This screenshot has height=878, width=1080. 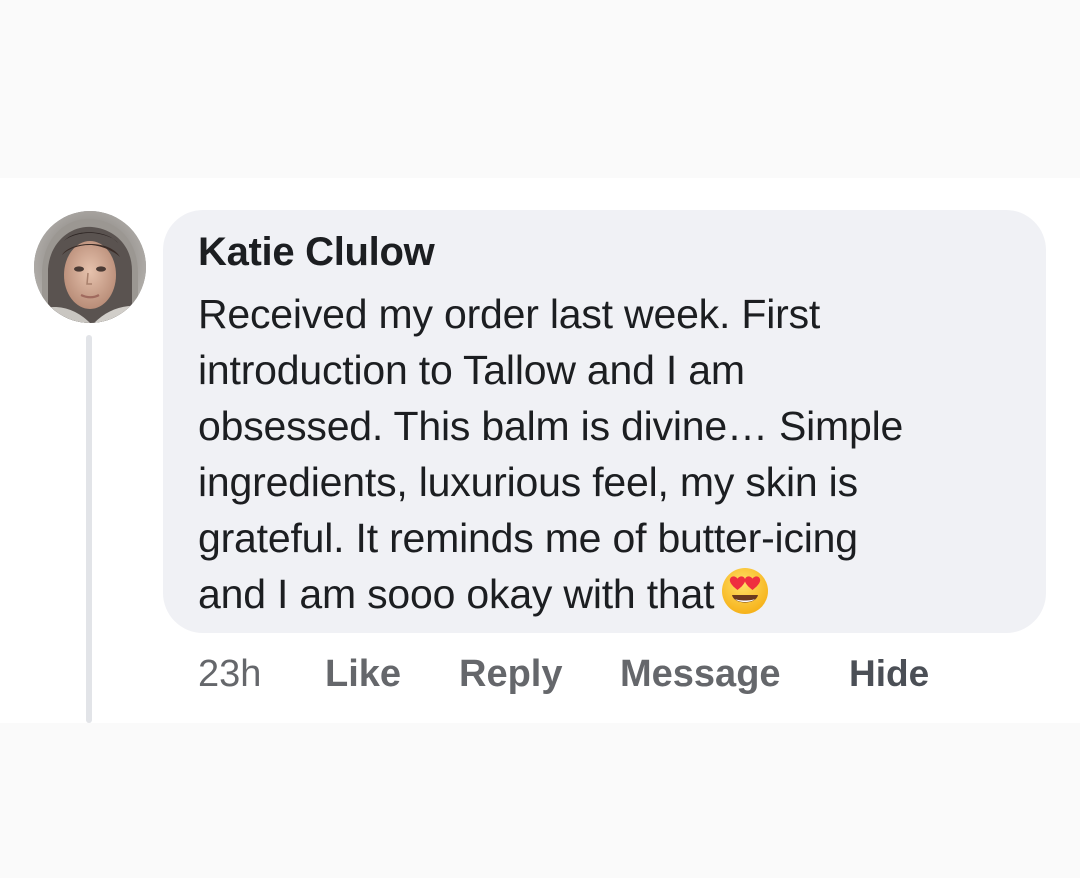 What do you see at coordinates (471, 370) in the screenshot?
I see `comment-text-line: introduction to Tallow and I am` at bounding box center [471, 370].